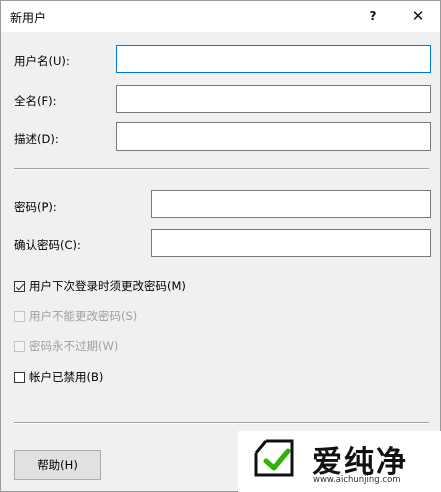  Describe the element at coordinates (107, 286) in the screenshot. I see `must-change-label: 用户下次登录时须更改密码(M)` at that location.